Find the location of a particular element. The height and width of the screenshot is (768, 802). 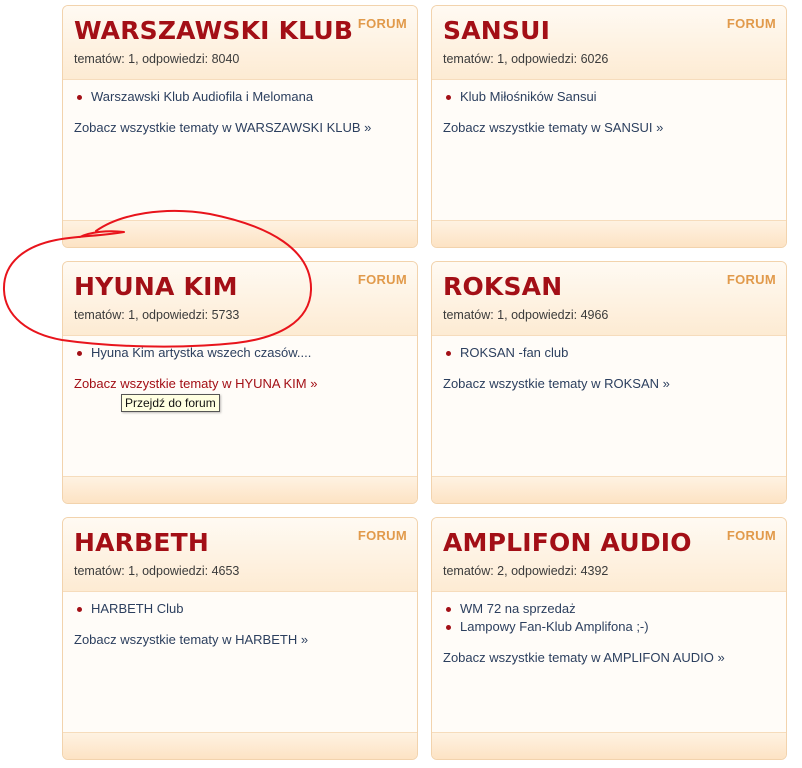

forum-stats: tematów: 1, odpowiedzi: 8040 is located at coordinates (157, 59).